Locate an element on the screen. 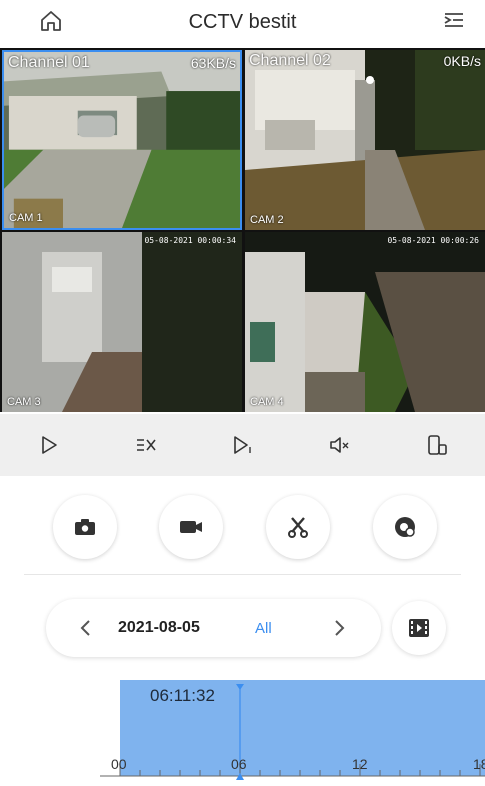 The width and height of the screenshot is (485, 786). camera-name: CAM 2 is located at coordinates (267, 220).